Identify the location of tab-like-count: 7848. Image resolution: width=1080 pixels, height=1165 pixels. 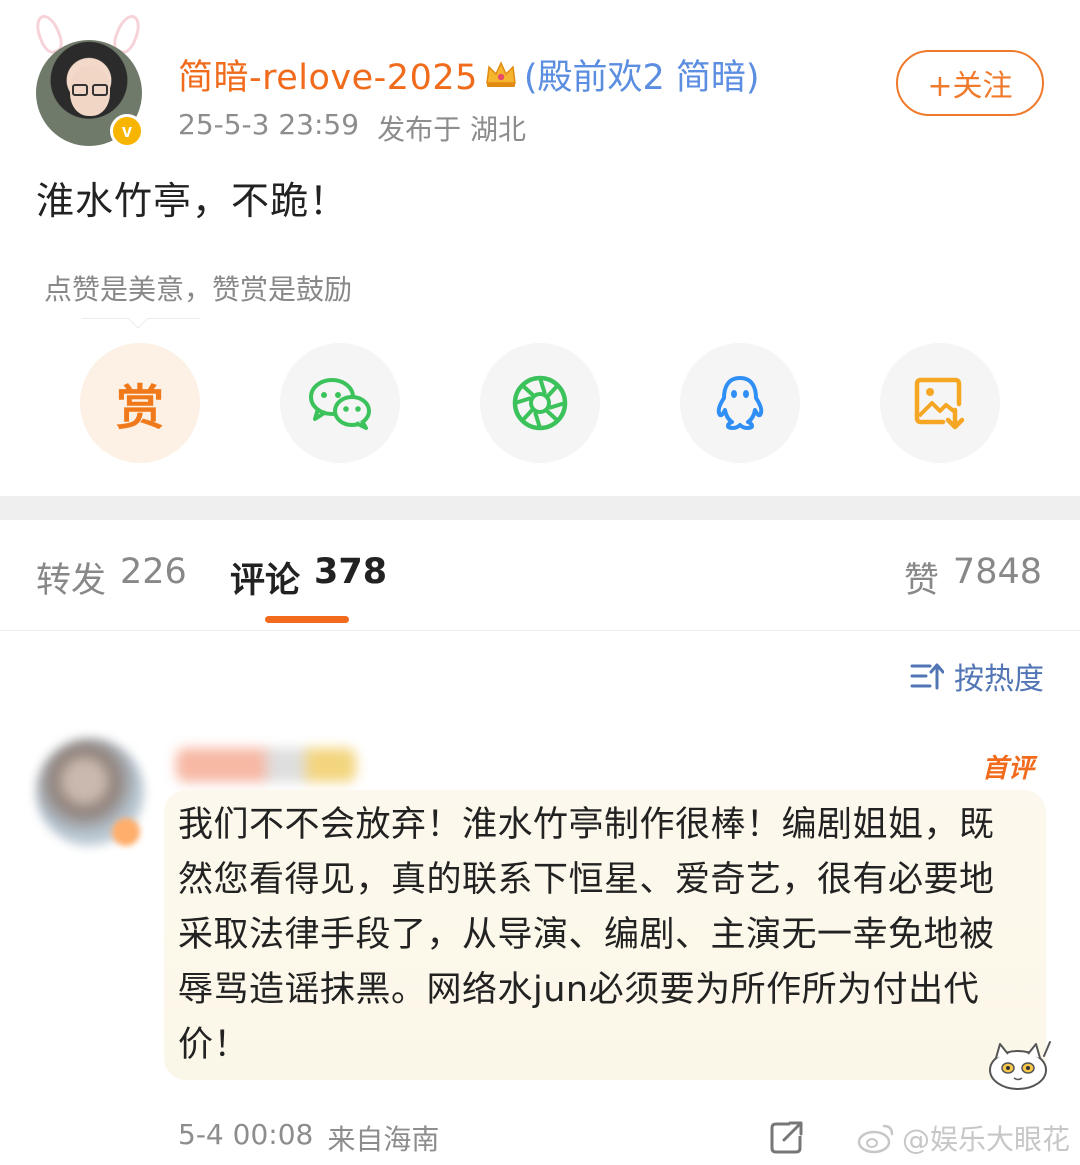
(997, 572).